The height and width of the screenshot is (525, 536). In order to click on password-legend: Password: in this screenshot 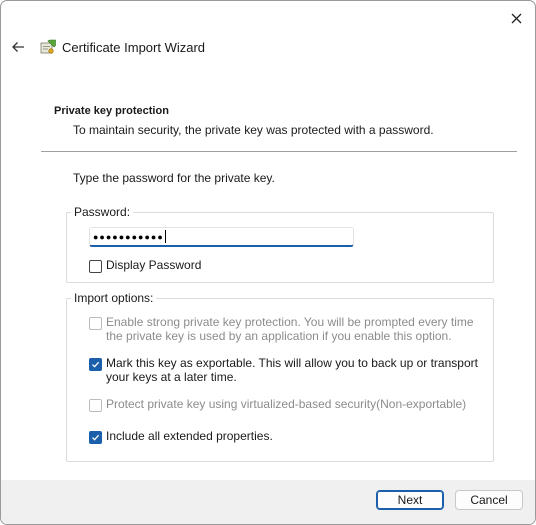, I will do `click(102, 212)`.